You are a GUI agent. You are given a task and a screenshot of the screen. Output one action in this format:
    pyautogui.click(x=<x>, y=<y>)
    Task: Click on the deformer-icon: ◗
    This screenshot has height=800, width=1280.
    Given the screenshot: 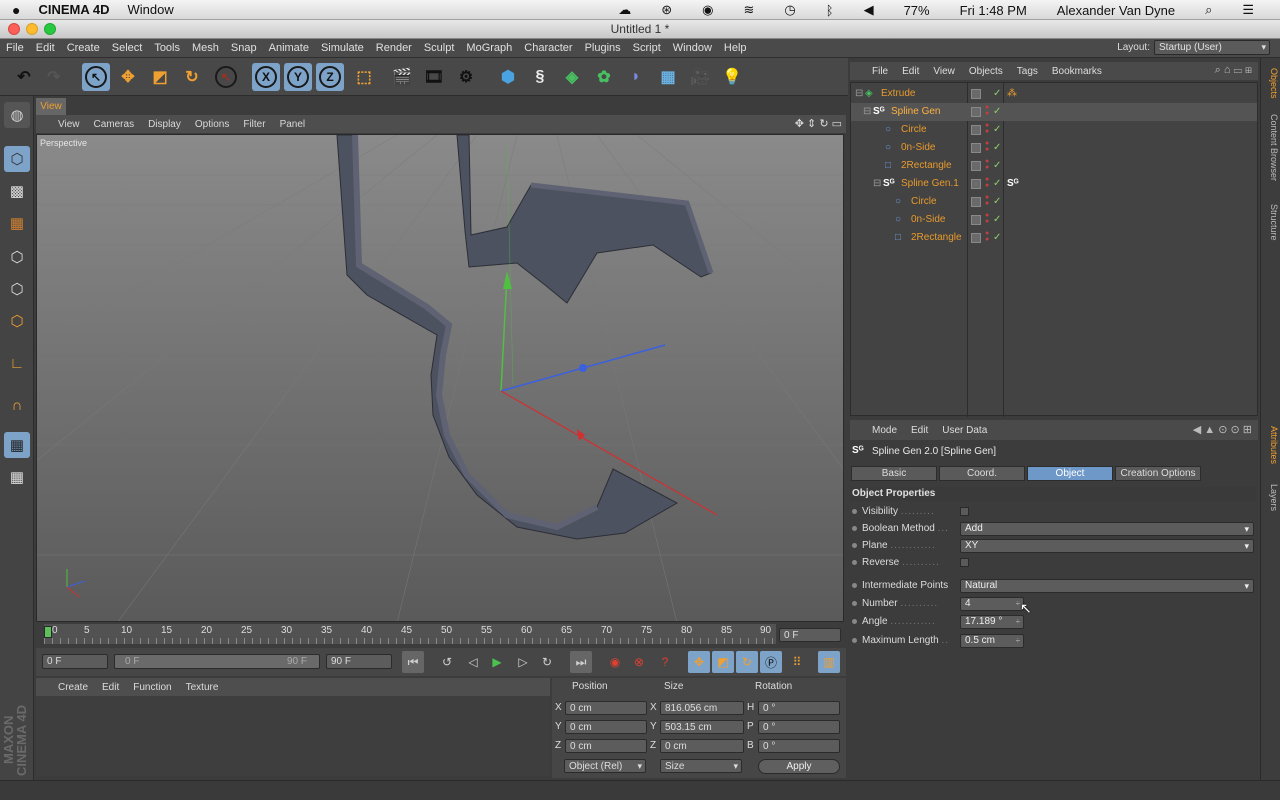 What is the action you would take?
    pyautogui.click(x=636, y=77)
    